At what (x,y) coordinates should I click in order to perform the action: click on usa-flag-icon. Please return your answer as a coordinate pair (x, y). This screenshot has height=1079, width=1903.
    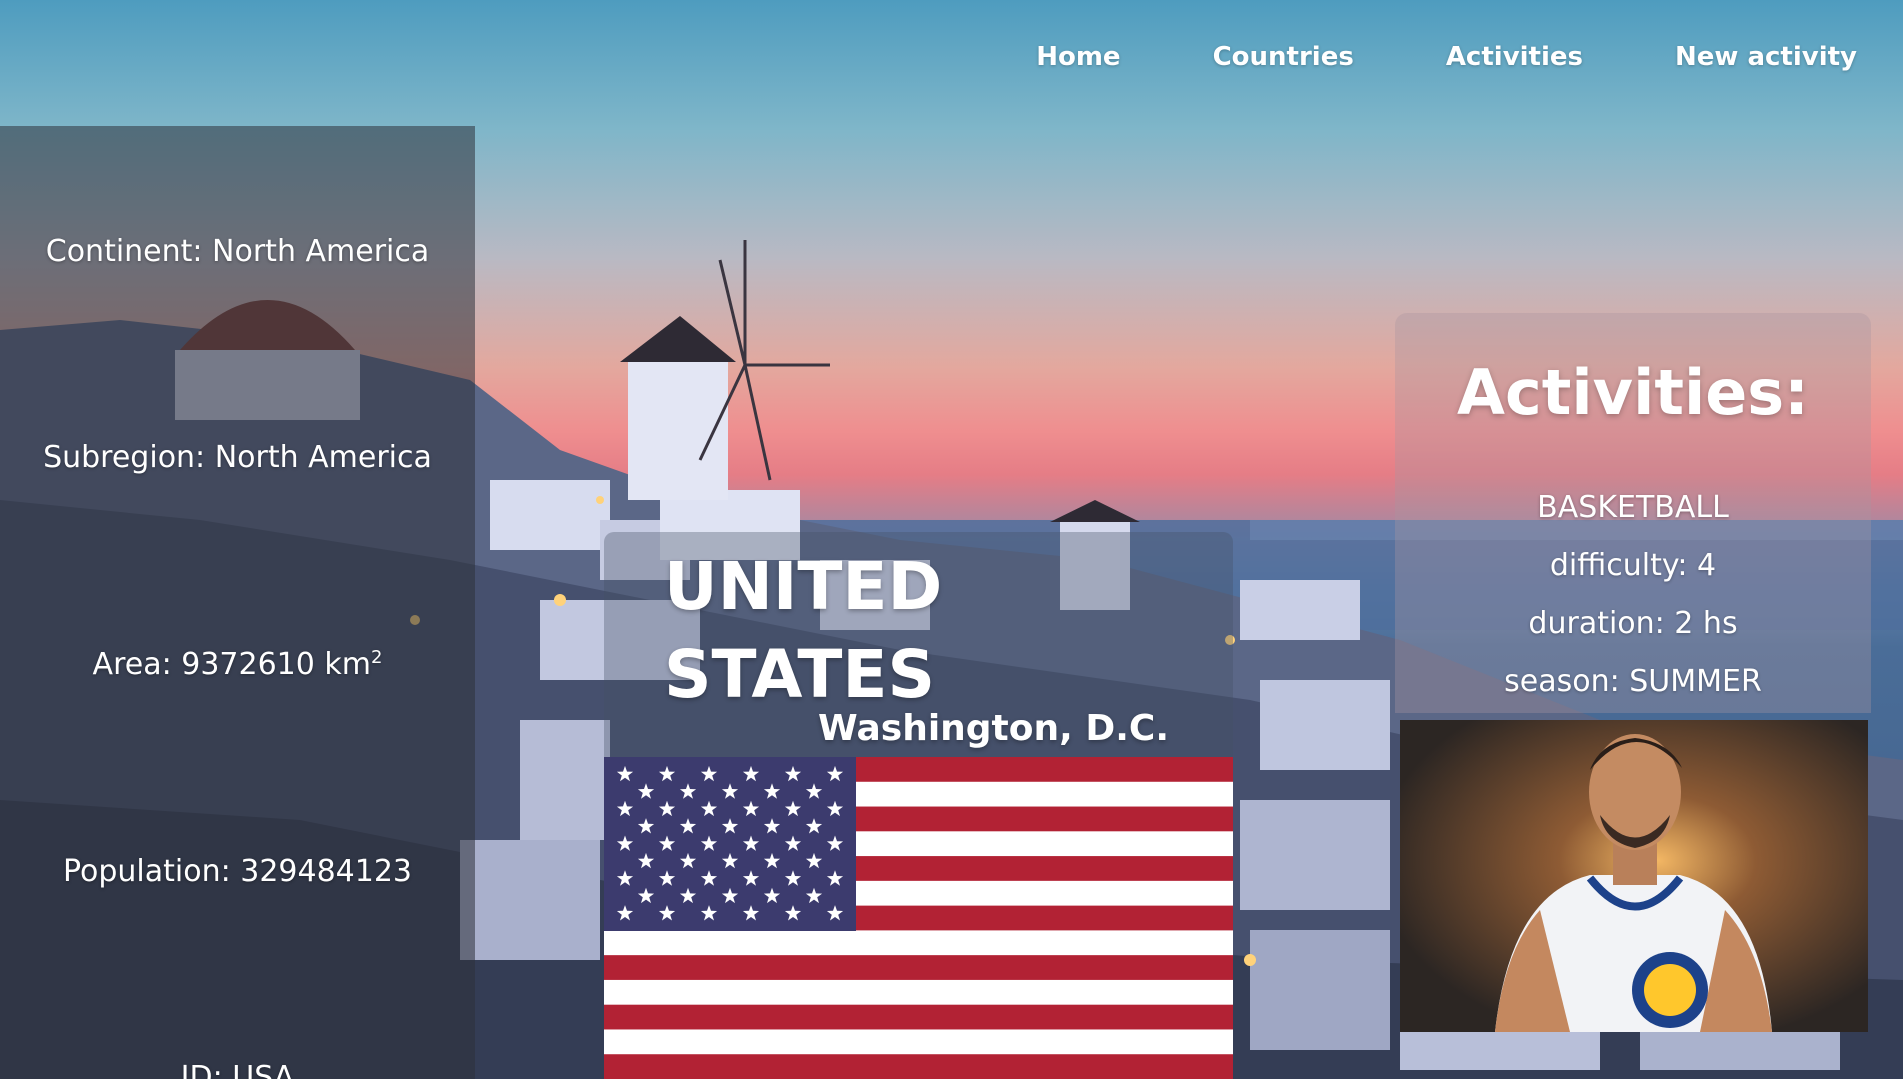
    Looking at the image, I should click on (918, 918).